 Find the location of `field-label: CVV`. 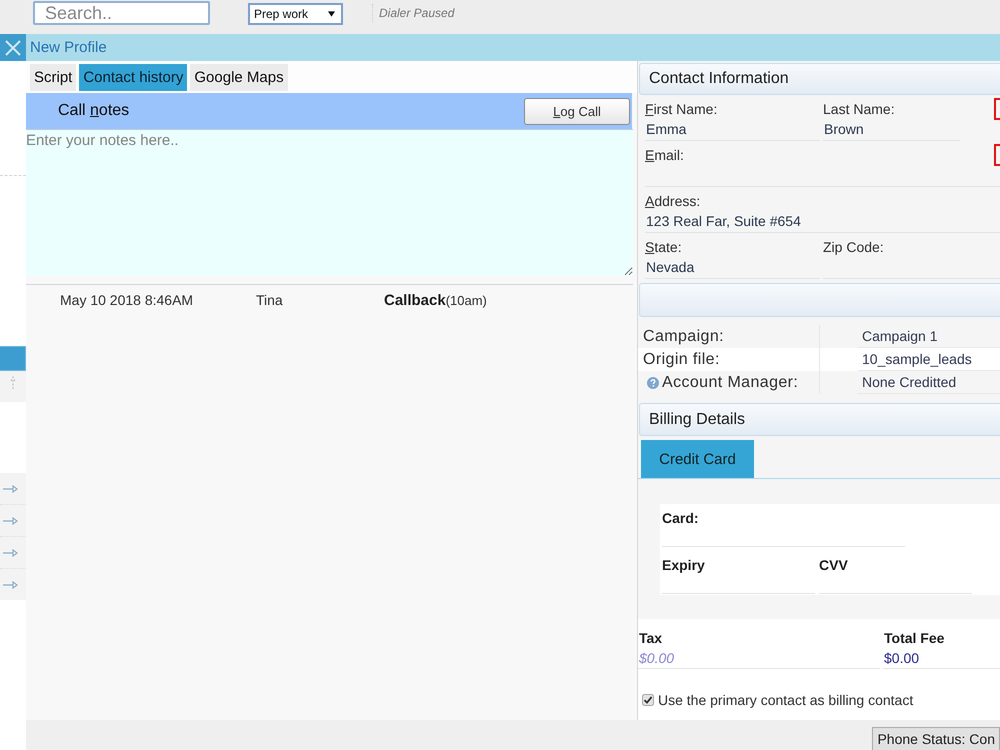

field-label: CVV is located at coordinates (833, 565).